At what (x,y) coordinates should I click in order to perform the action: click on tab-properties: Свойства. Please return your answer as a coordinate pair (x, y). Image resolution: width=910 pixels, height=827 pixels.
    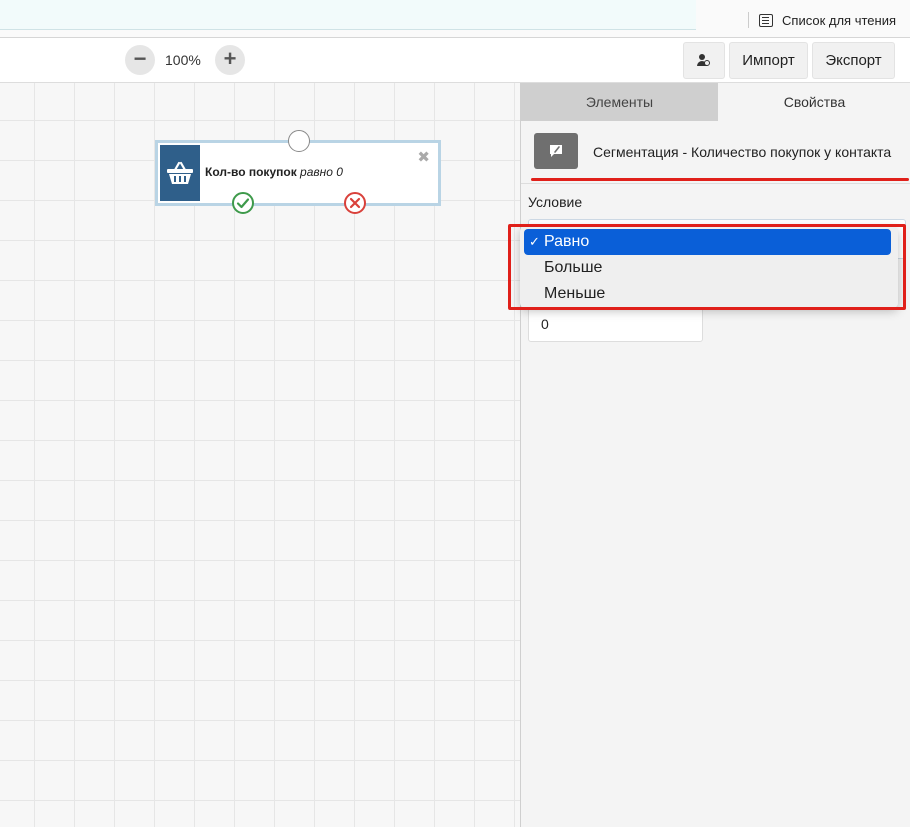
    Looking at the image, I should click on (814, 102).